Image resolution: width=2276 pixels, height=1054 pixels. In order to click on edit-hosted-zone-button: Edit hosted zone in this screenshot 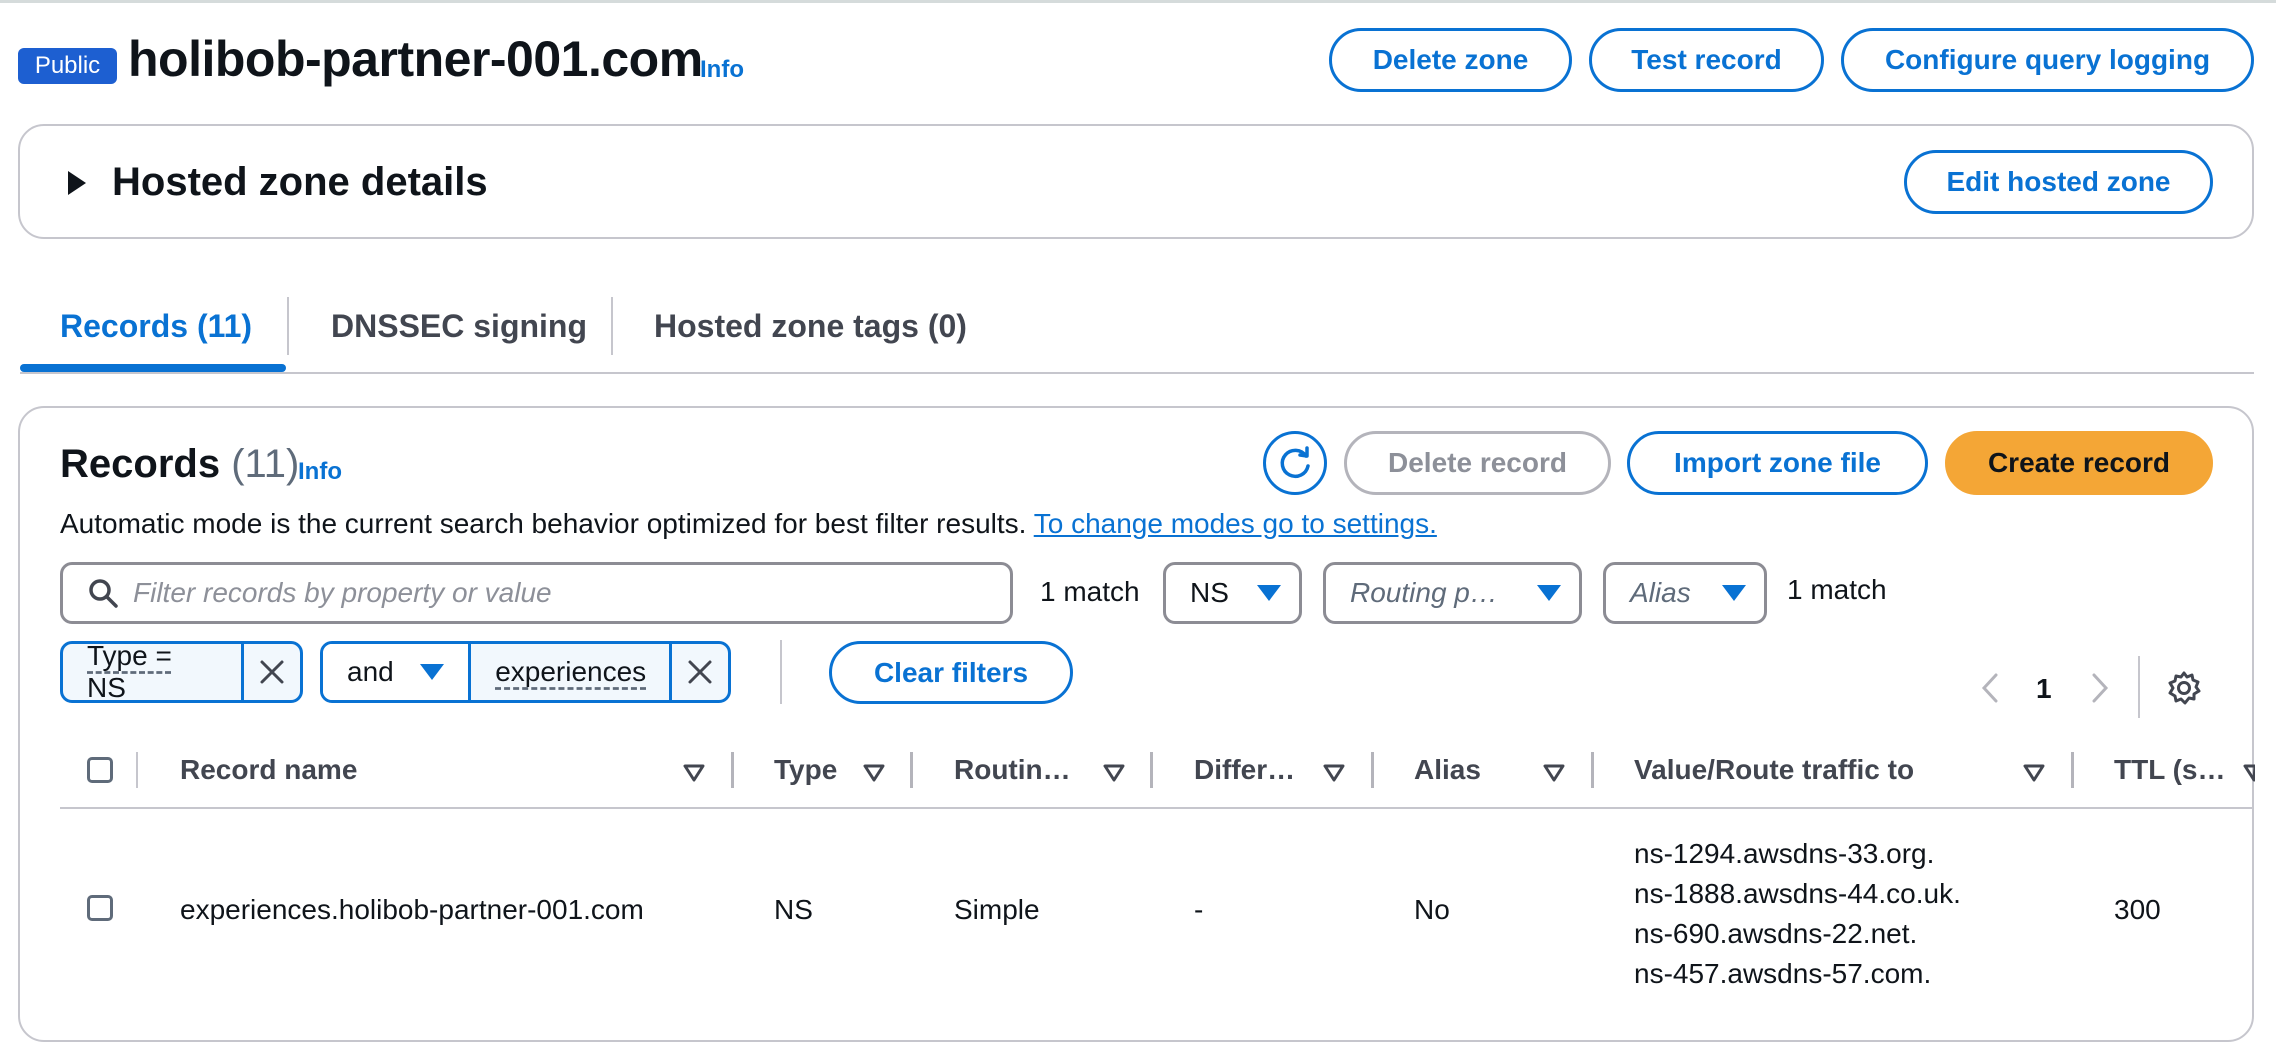, I will do `click(2058, 182)`.